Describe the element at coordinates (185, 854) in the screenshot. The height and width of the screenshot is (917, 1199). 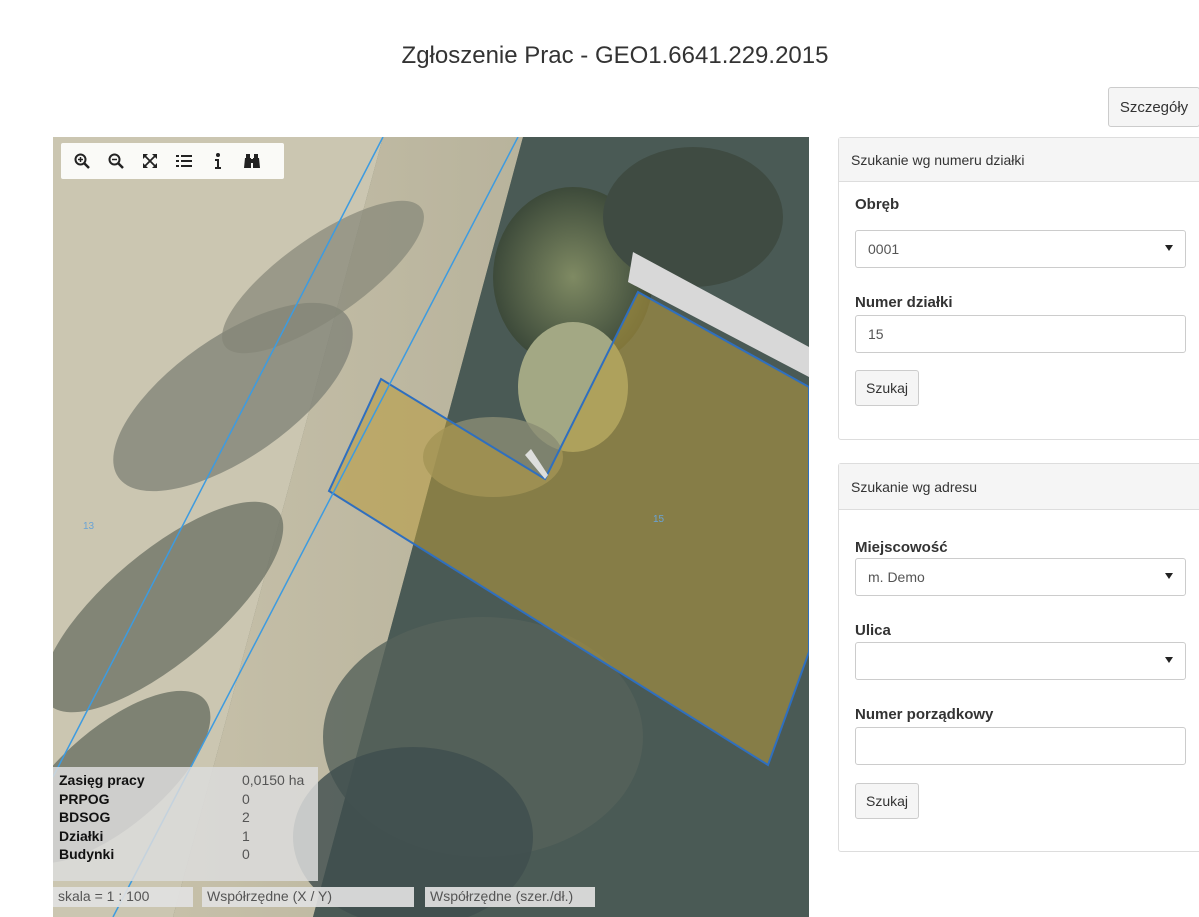
I see `stats-row-buildings: Budynki 0` at that location.